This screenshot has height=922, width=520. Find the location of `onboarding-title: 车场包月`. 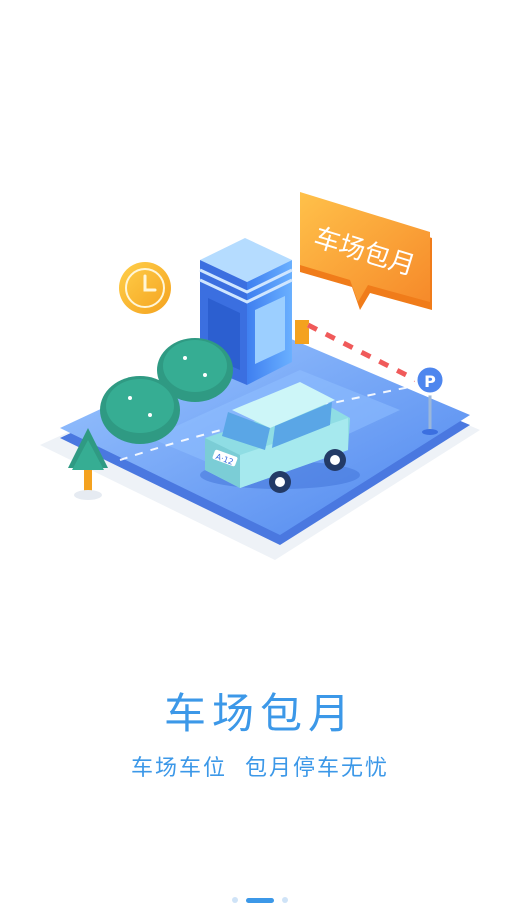

onboarding-title: 车场包月 is located at coordinates (259, 713).